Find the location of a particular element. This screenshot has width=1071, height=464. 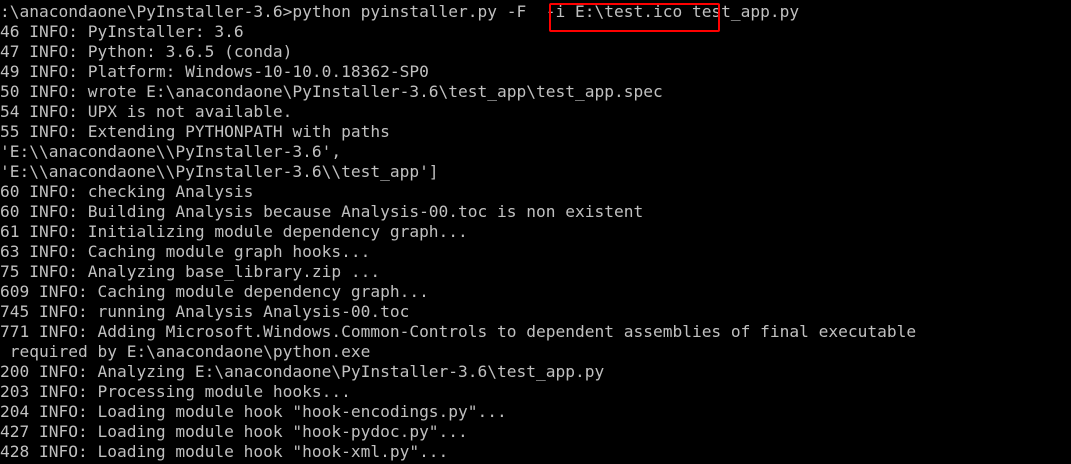

console-line: 54 INFO: UPX is not available. is located at coordinates (146, 111).